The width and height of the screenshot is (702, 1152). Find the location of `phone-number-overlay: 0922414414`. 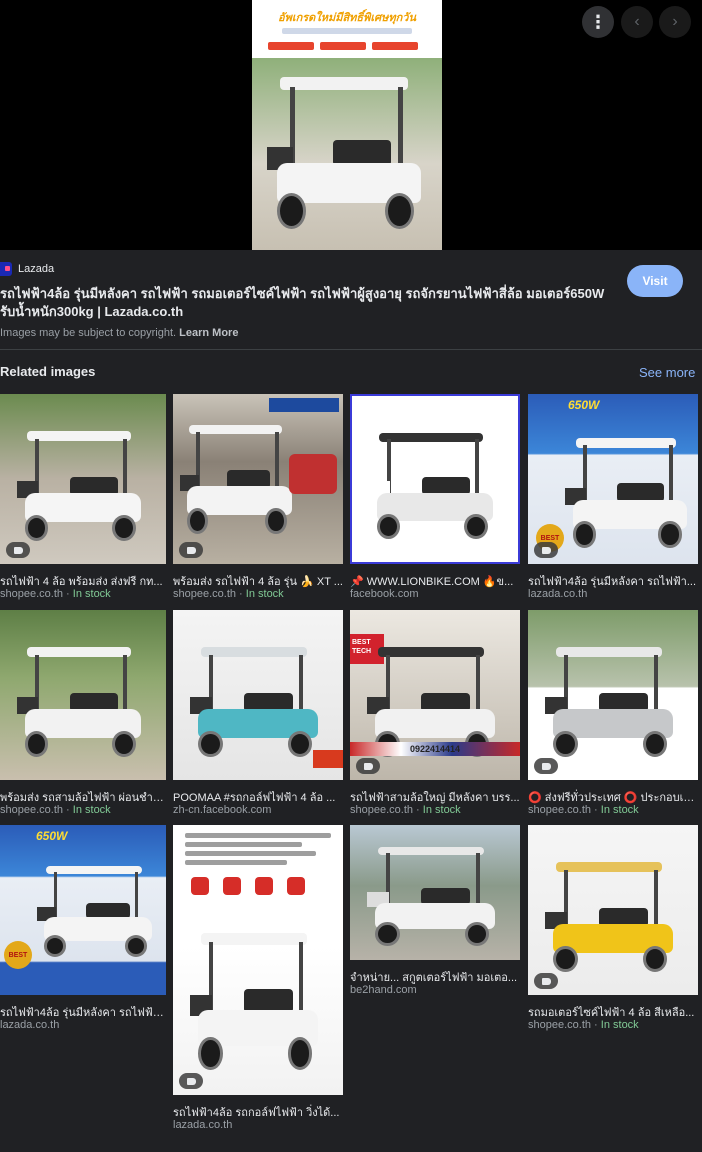

phone-number-overlay: 0922414414 is located at coordinates (435, 749).